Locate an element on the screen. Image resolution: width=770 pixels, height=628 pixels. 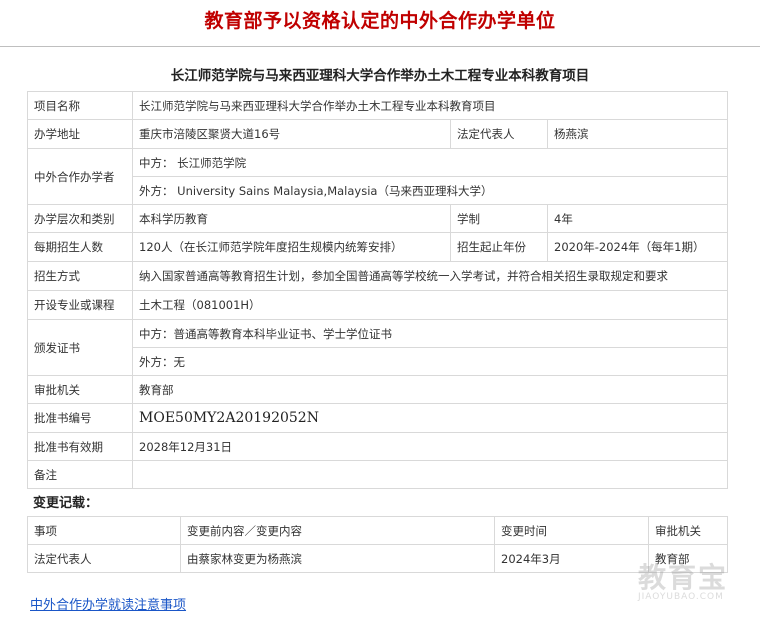
row-authority: 审批机关 教育部 is located at coordinates (378, 389).